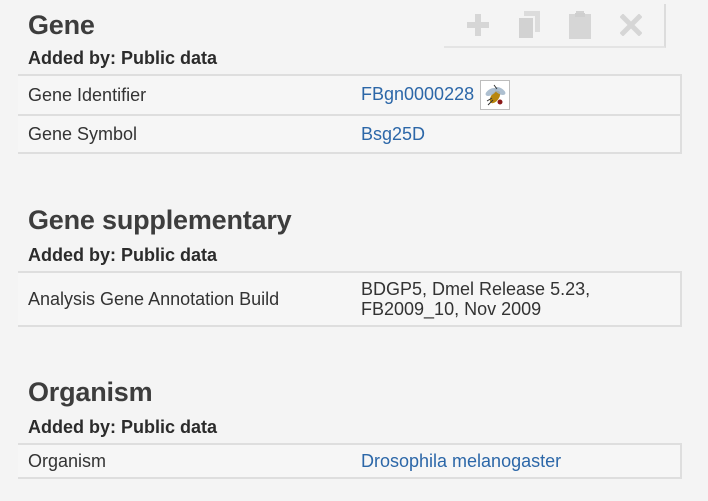  I want to click on gene-identifier-label: Gene Identifier, so click(87, 94).